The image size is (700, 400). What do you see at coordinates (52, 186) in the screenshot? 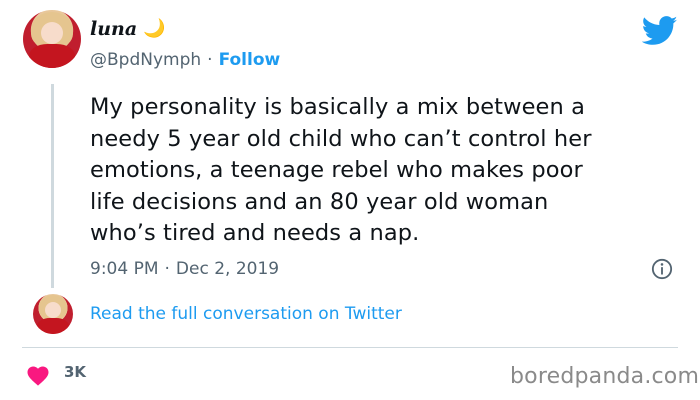
I see `thread-line` at bounding box center [52, 186].